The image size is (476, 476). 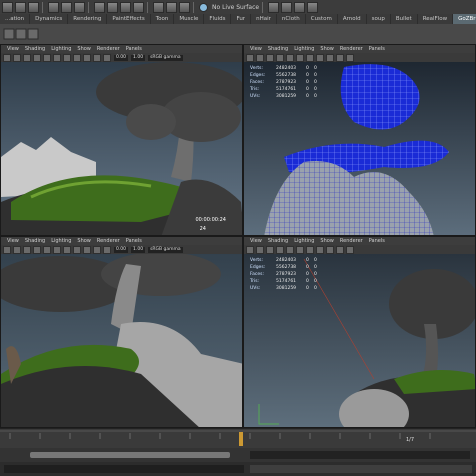 I want to click on tab-dynamics: Dynamics, so click(x=49, y=19).